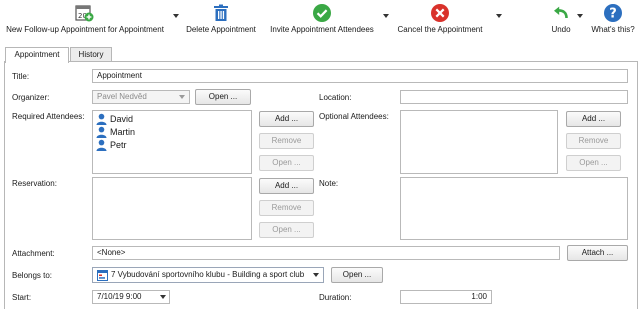 The image size is (641, 309). What do you see at coordinates (33, 253) in the screenshot?
I see `attachment-label: Attachment:` at bounding box center [33, 253].